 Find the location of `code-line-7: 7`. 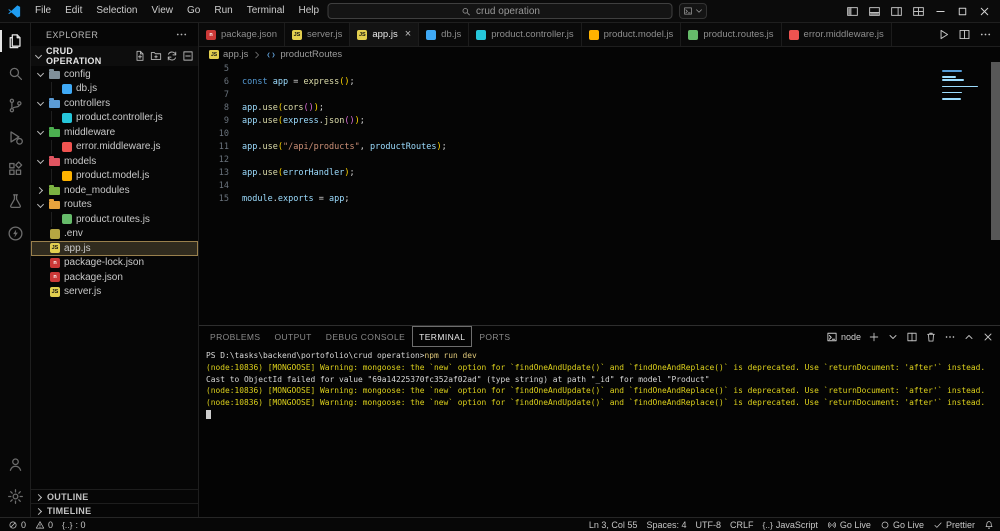

code-line-7: 7 is located at coordinates (599, 95).